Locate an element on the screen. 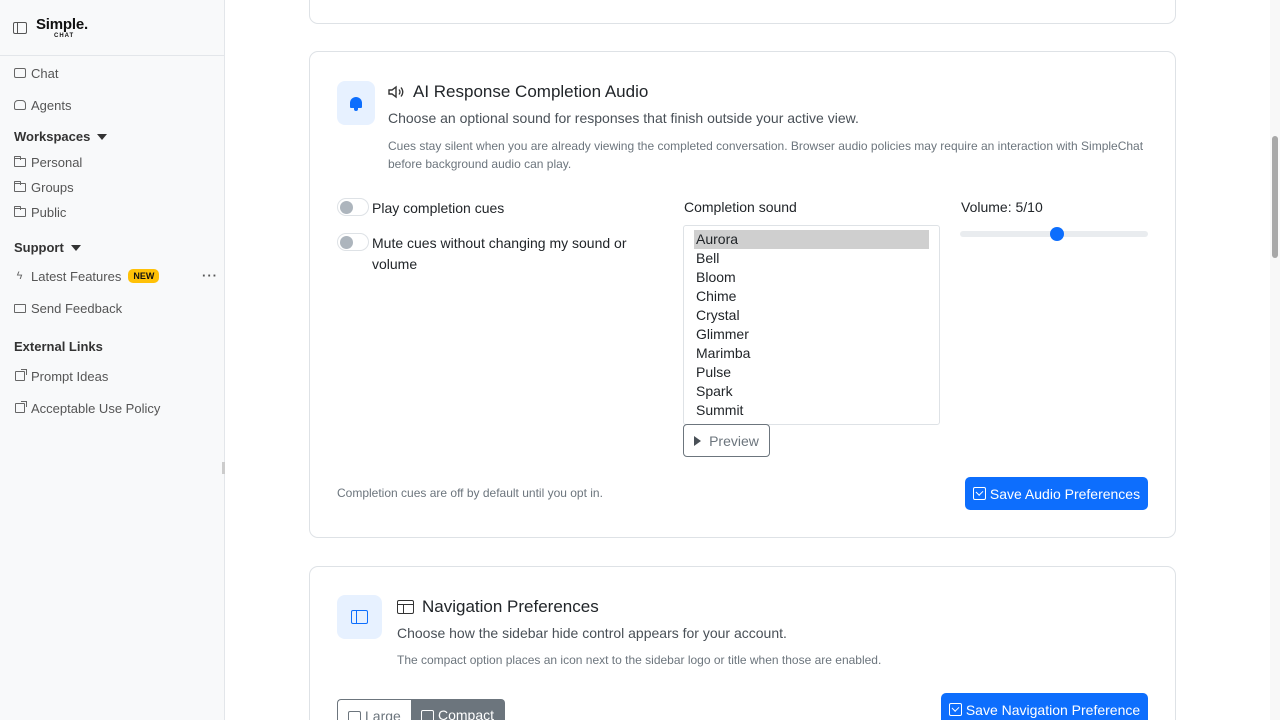 This screenshot has width=1280, height=720. sidebar-item-label: Agents is located at coordinates (51, 105).